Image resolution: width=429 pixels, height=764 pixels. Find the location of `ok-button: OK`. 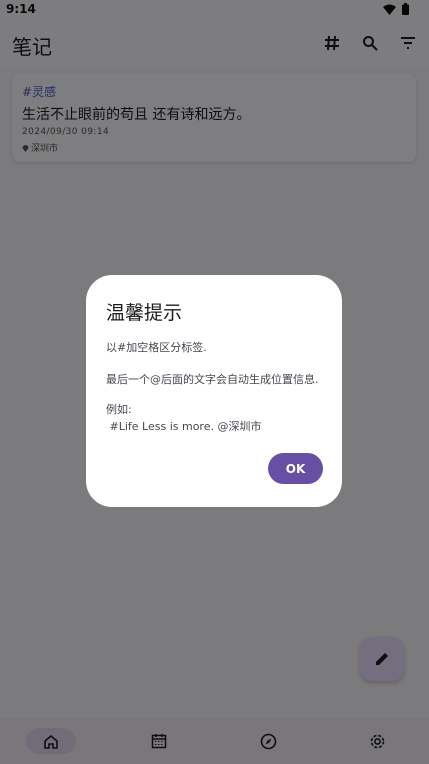

ok-button: OK is located at coordinates (295, 468).